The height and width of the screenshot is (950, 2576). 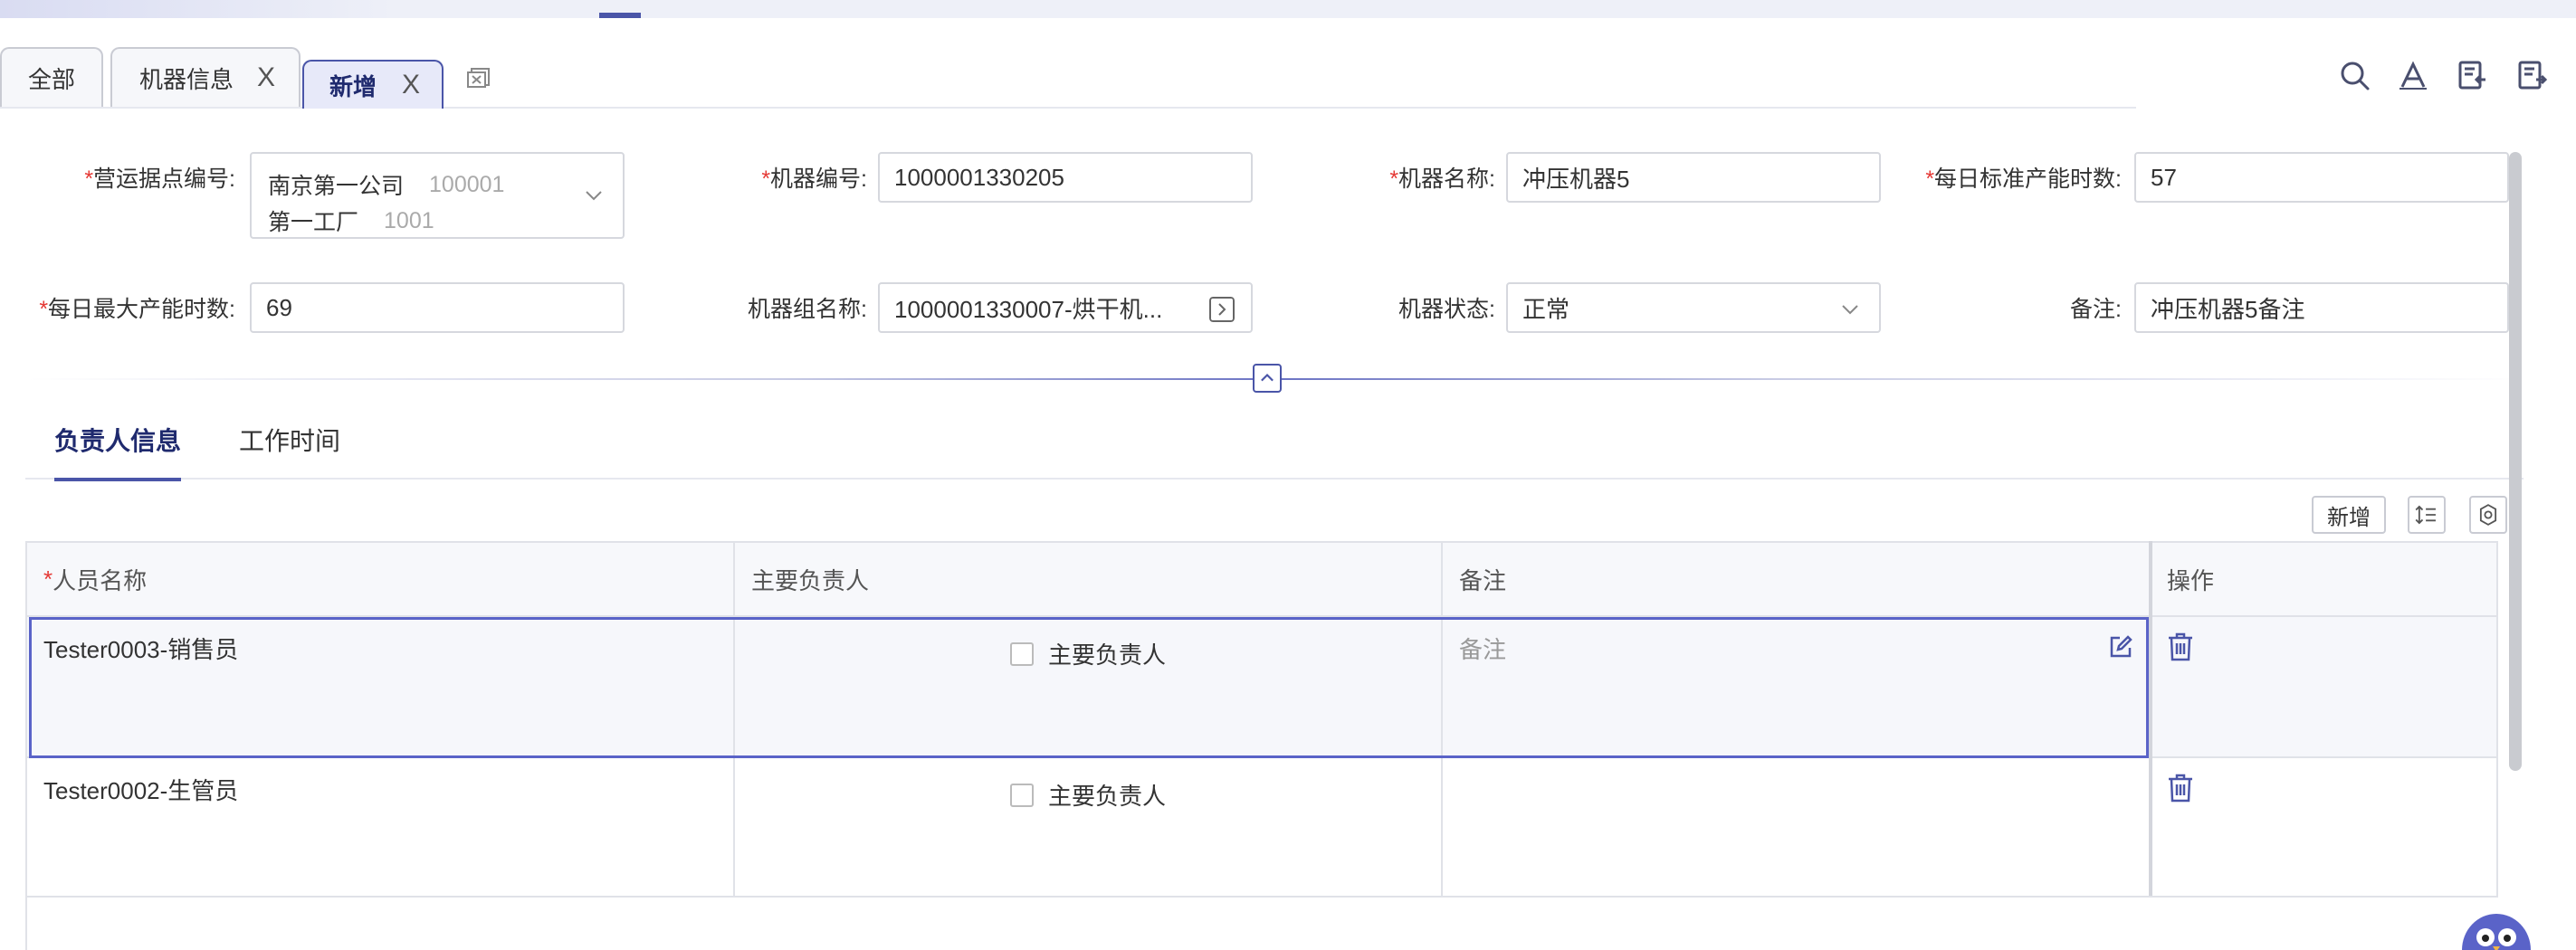 I want to click on site-label-text: 营运据点编号:, so click(x=164, y=179).